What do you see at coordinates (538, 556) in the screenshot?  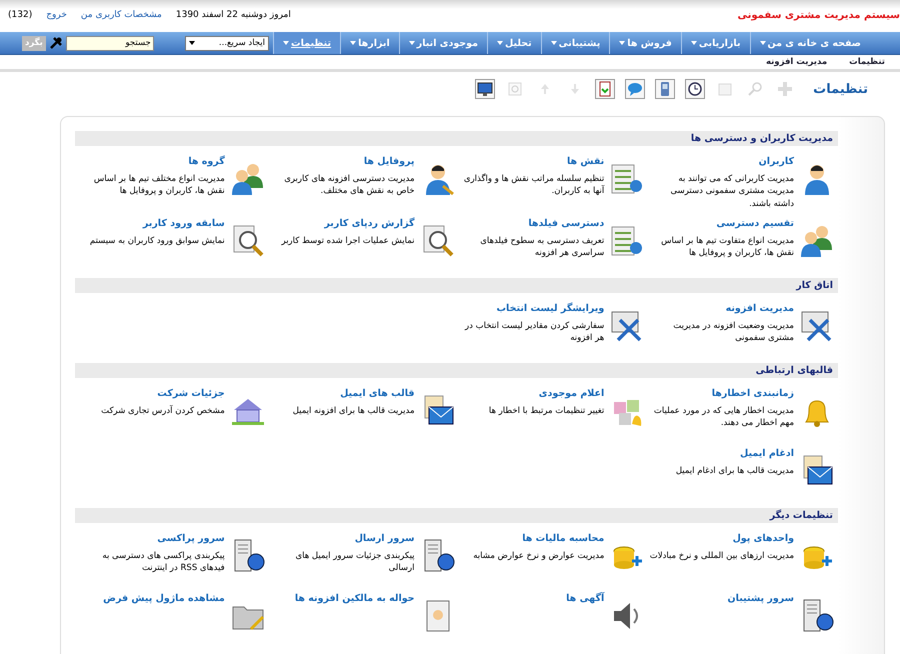 I see `setting-description: مدیریت عوارض و نرخ عوارض مشابه` at bounding box center [538, 556].